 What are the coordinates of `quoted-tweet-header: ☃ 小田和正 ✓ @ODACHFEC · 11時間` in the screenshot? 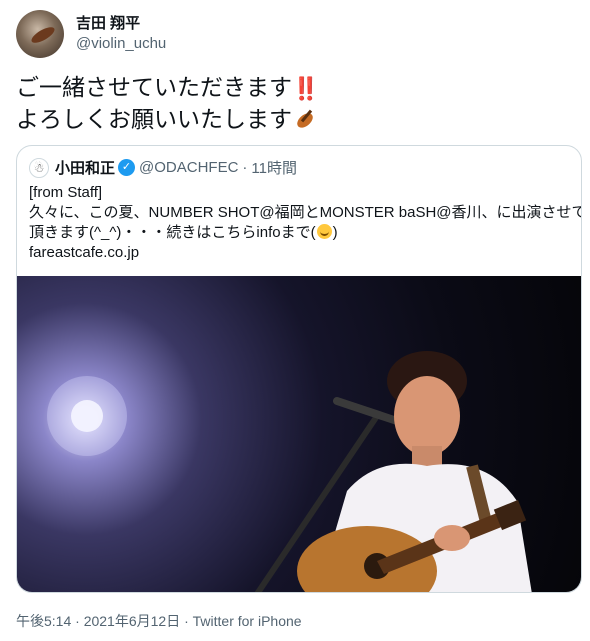 It's located at (163, 167).